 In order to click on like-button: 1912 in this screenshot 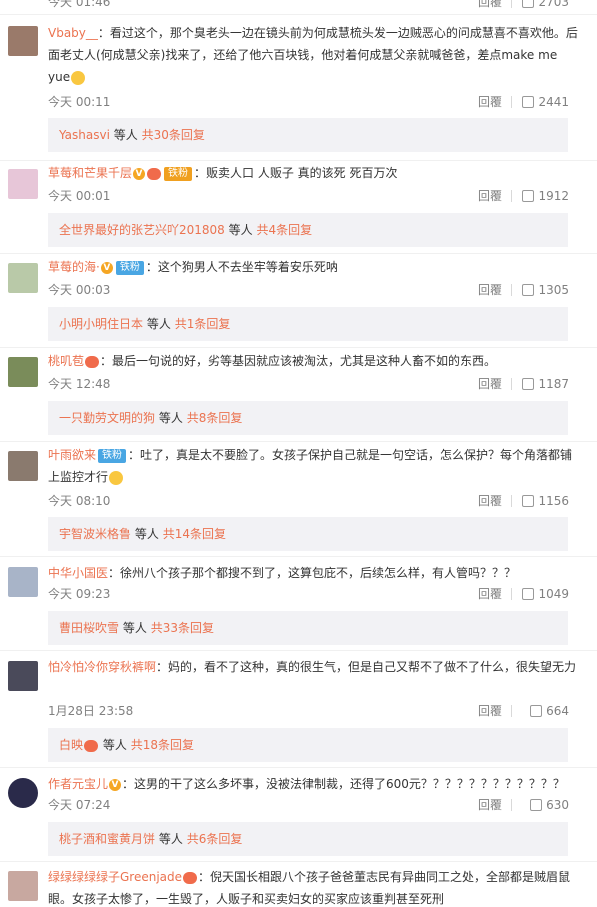, I will do `click(545, 196)`.